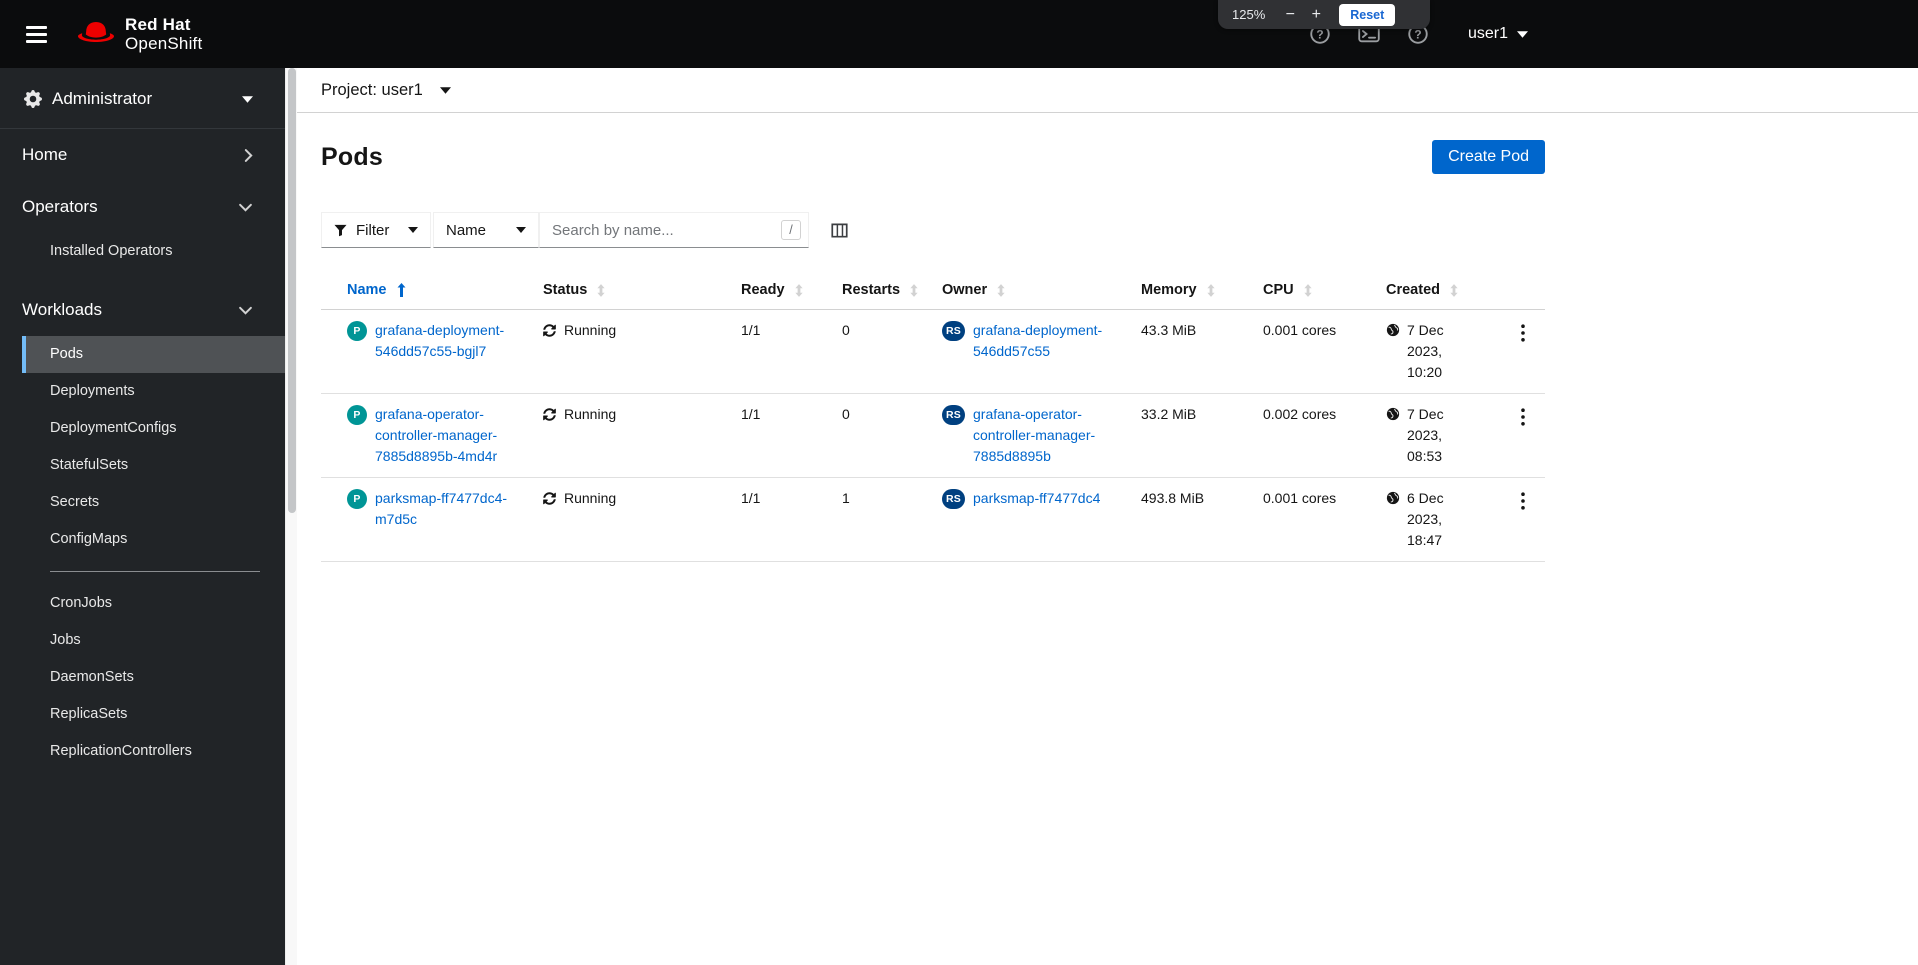  Describe the element at coordinates (1425, 435) in the screenshot. I see `created-timestamp: 7 Dec 2023, 08:53` at that location.